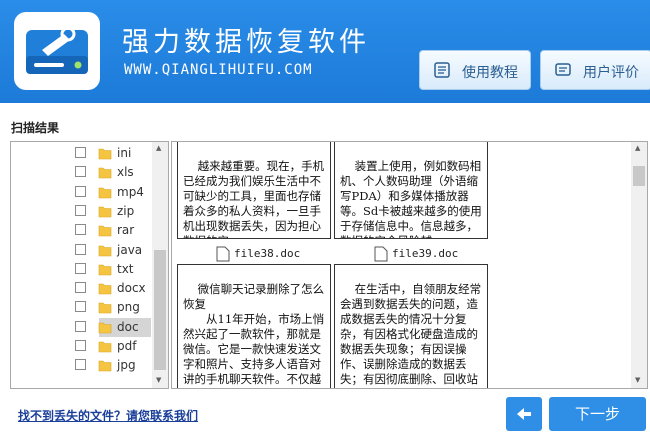 The width and height of the screenshot is (650, 442). What do you see at coordinates (160, 310) in the screenshot?
I see `tree-scroll-thumb` at bounding box center [160, 310].